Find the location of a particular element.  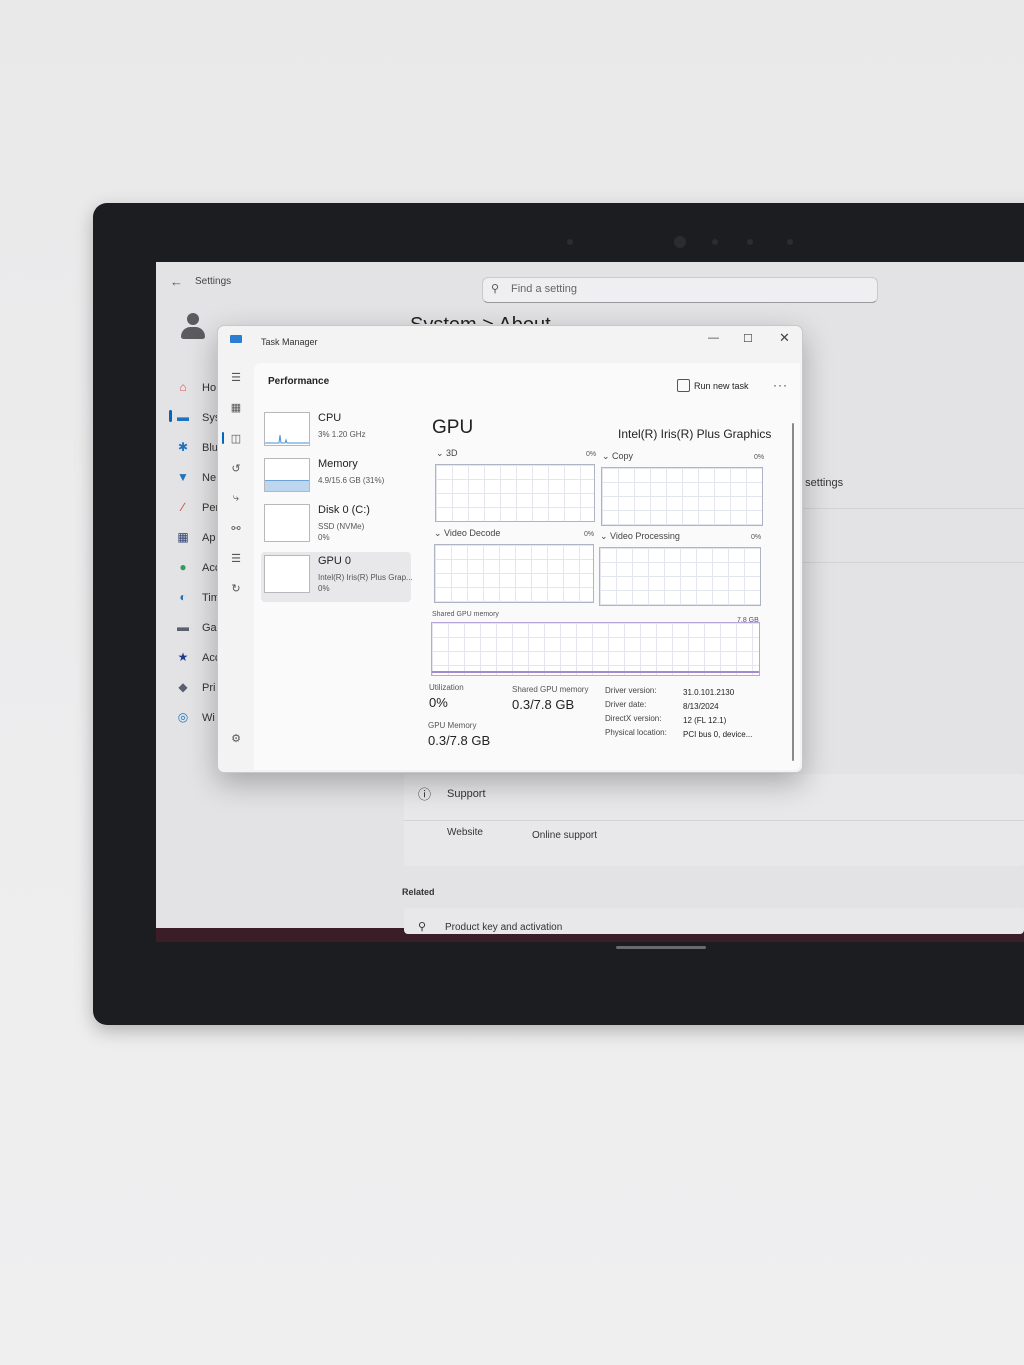

startup-apps-icon: ⤷ is located at coordinates (236, 498).